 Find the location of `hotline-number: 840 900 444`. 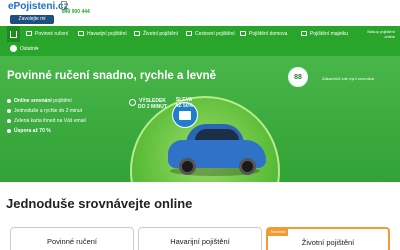

hotline-number: 840 900 444 is located at coordinates (76, 12).